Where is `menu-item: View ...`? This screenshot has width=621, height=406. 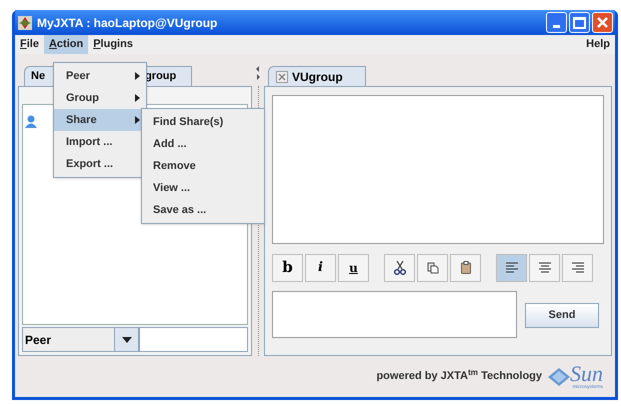 menu-item: View ... is located at coordinates (203, 188).